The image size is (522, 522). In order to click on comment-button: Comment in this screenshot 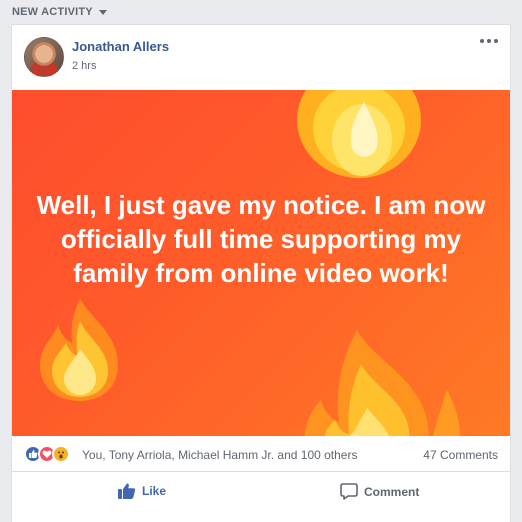, I will do `click(379, 491)`.